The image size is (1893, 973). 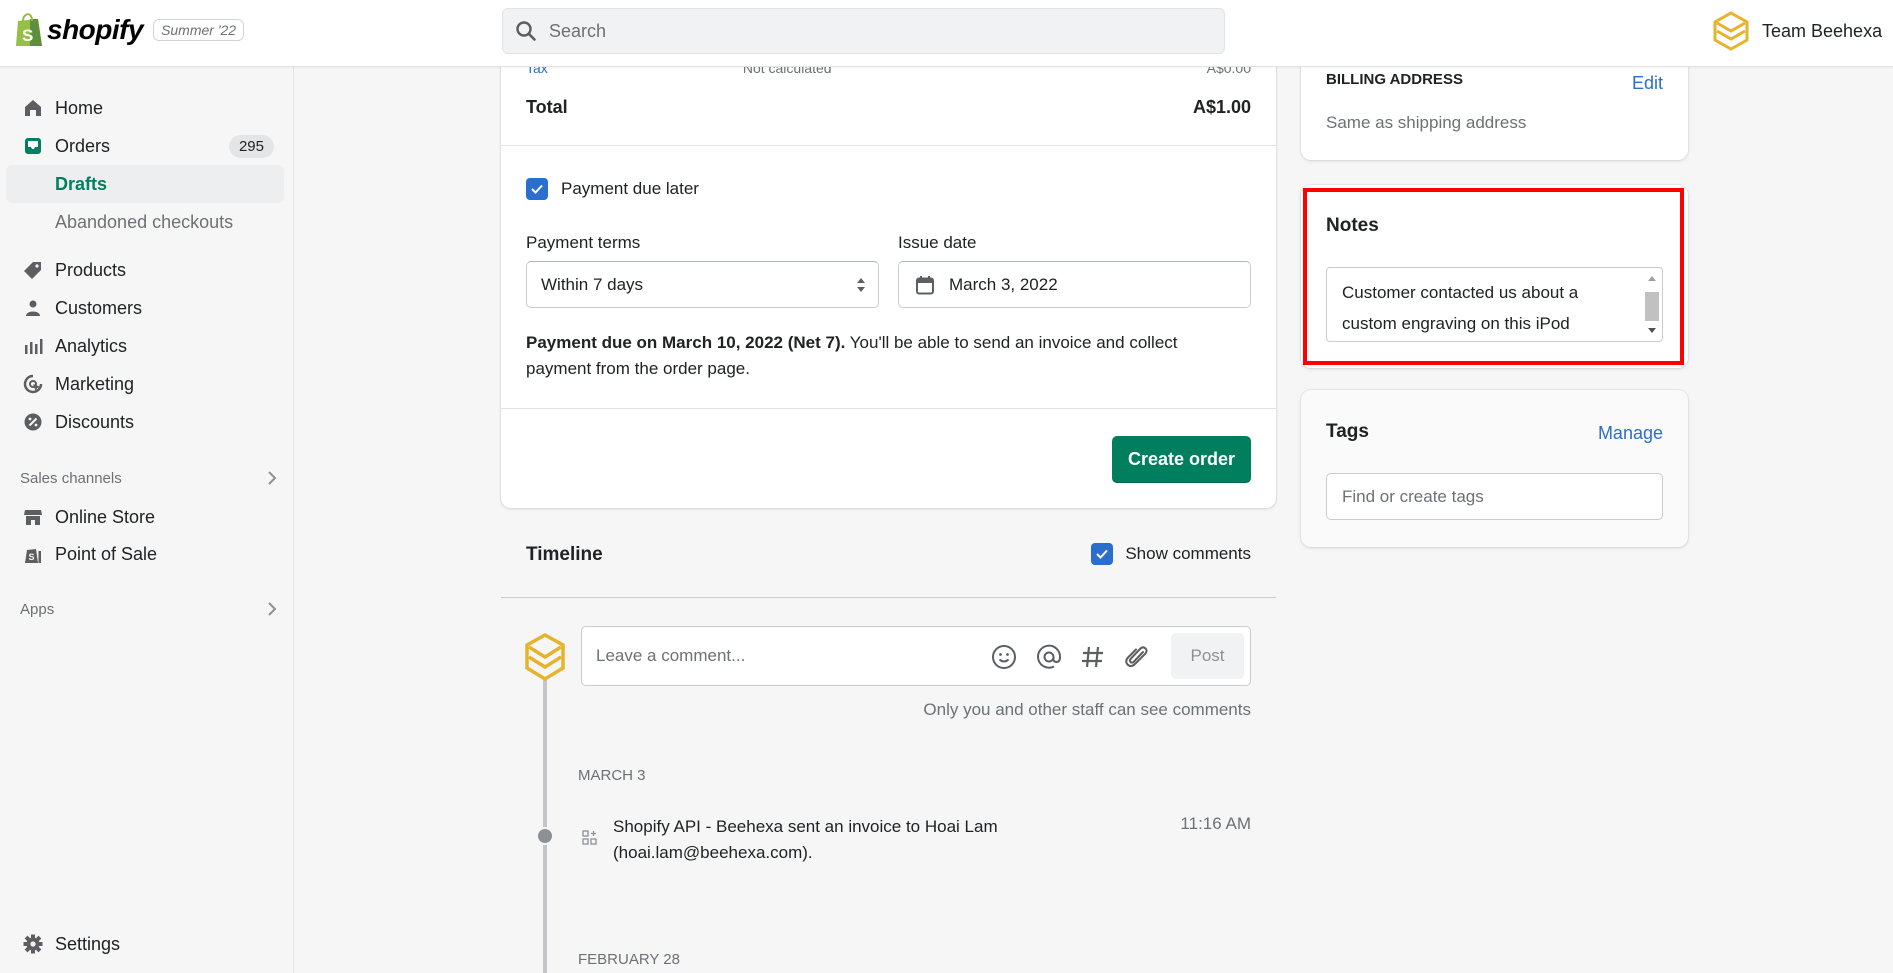 I want to click on top-bar: S shopify Summer '22 Team Beehexa, so click(x=946, y=33).